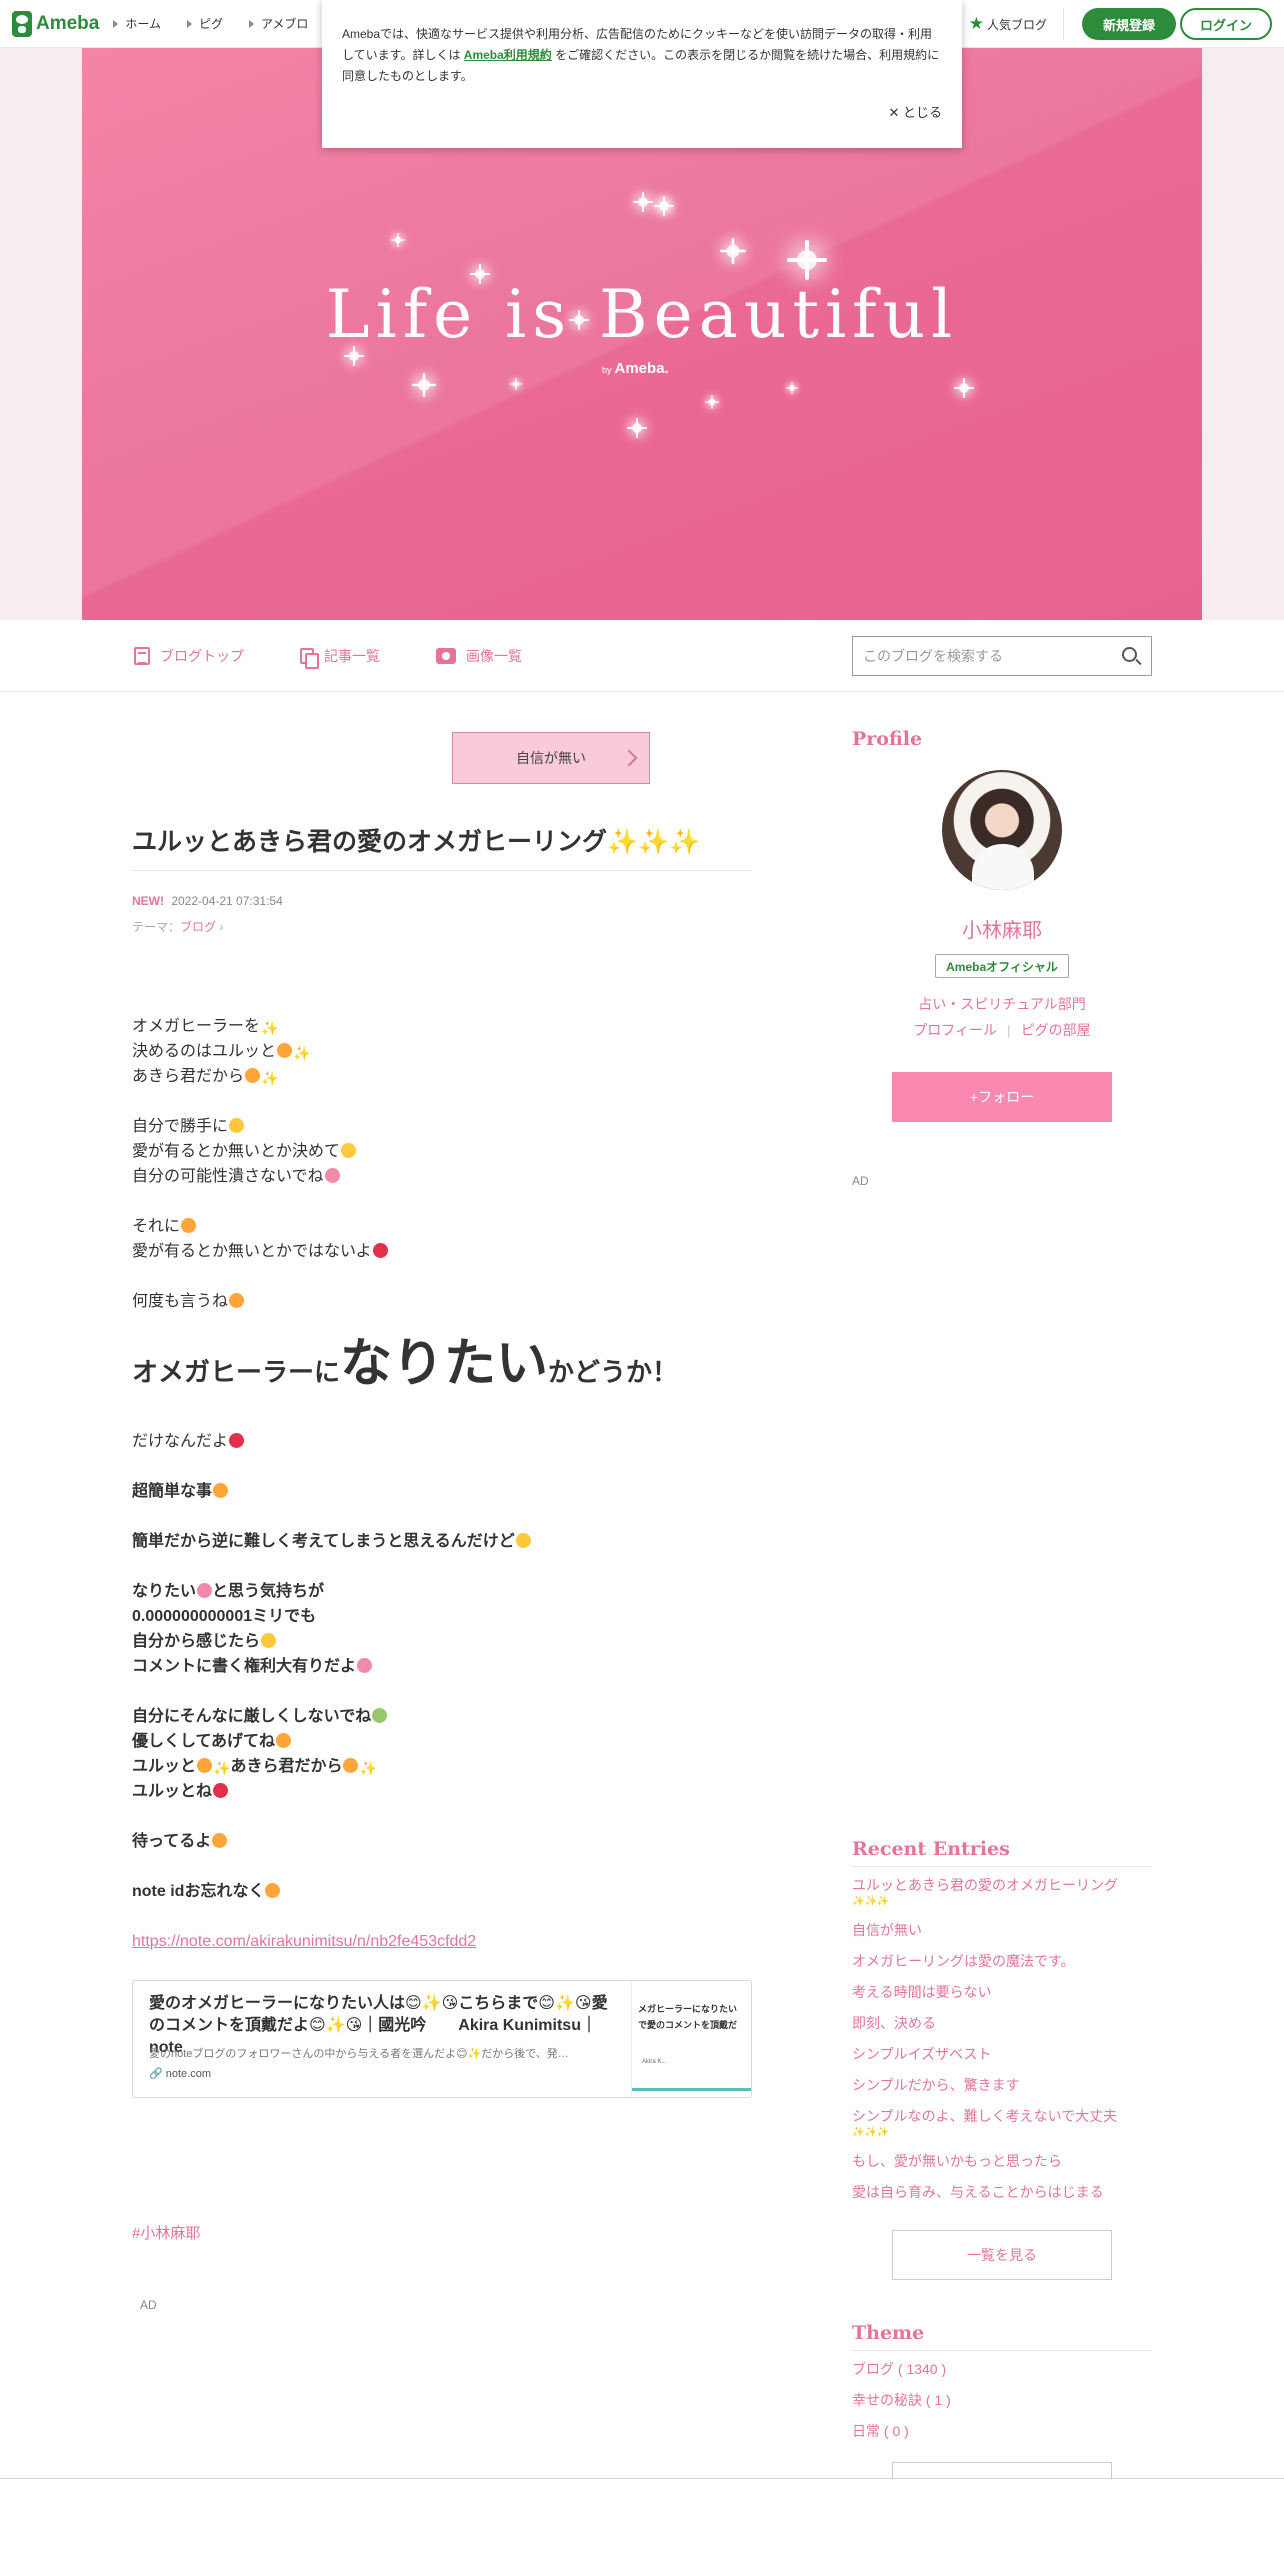 This screenshot has height=2568, width=1284. I want to click on register-button: 新規登録, so click(1129, 24).